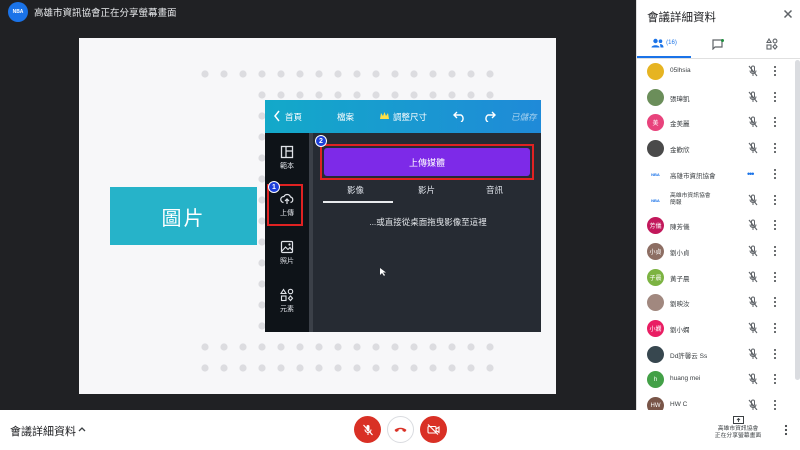  What do you see at coordinates (788, 14) in the screenshot?
I see `close-icon` at bounding box center [788, 14].